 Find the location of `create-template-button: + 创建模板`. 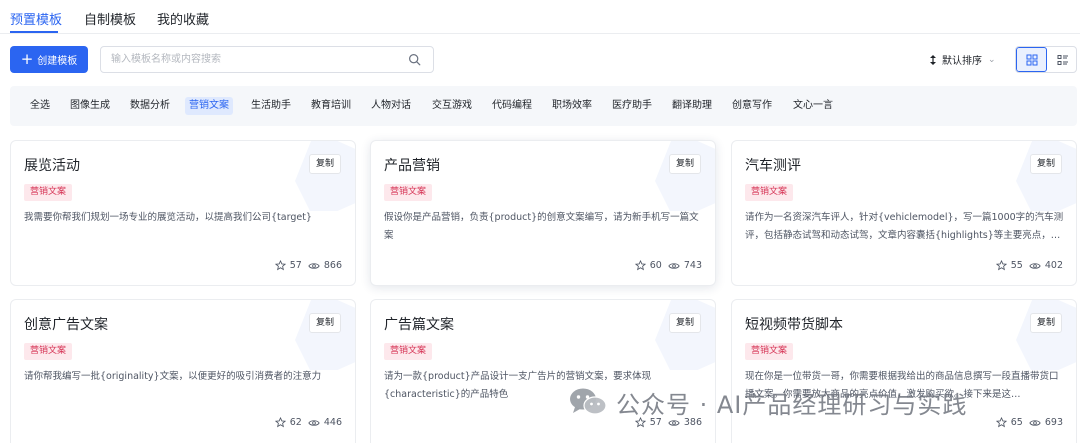

create-template-button: + 创建模板 is located at coordinates (49, 59).